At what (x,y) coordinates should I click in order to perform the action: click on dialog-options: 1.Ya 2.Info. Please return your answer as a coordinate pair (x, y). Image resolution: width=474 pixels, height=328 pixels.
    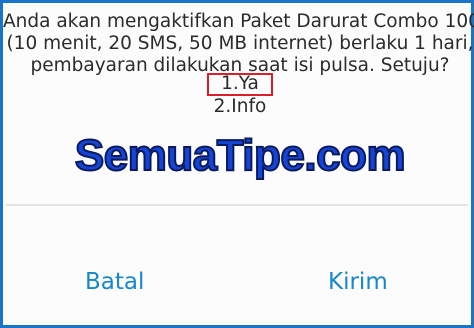
    Looking at the image, I should click on (238, 95).